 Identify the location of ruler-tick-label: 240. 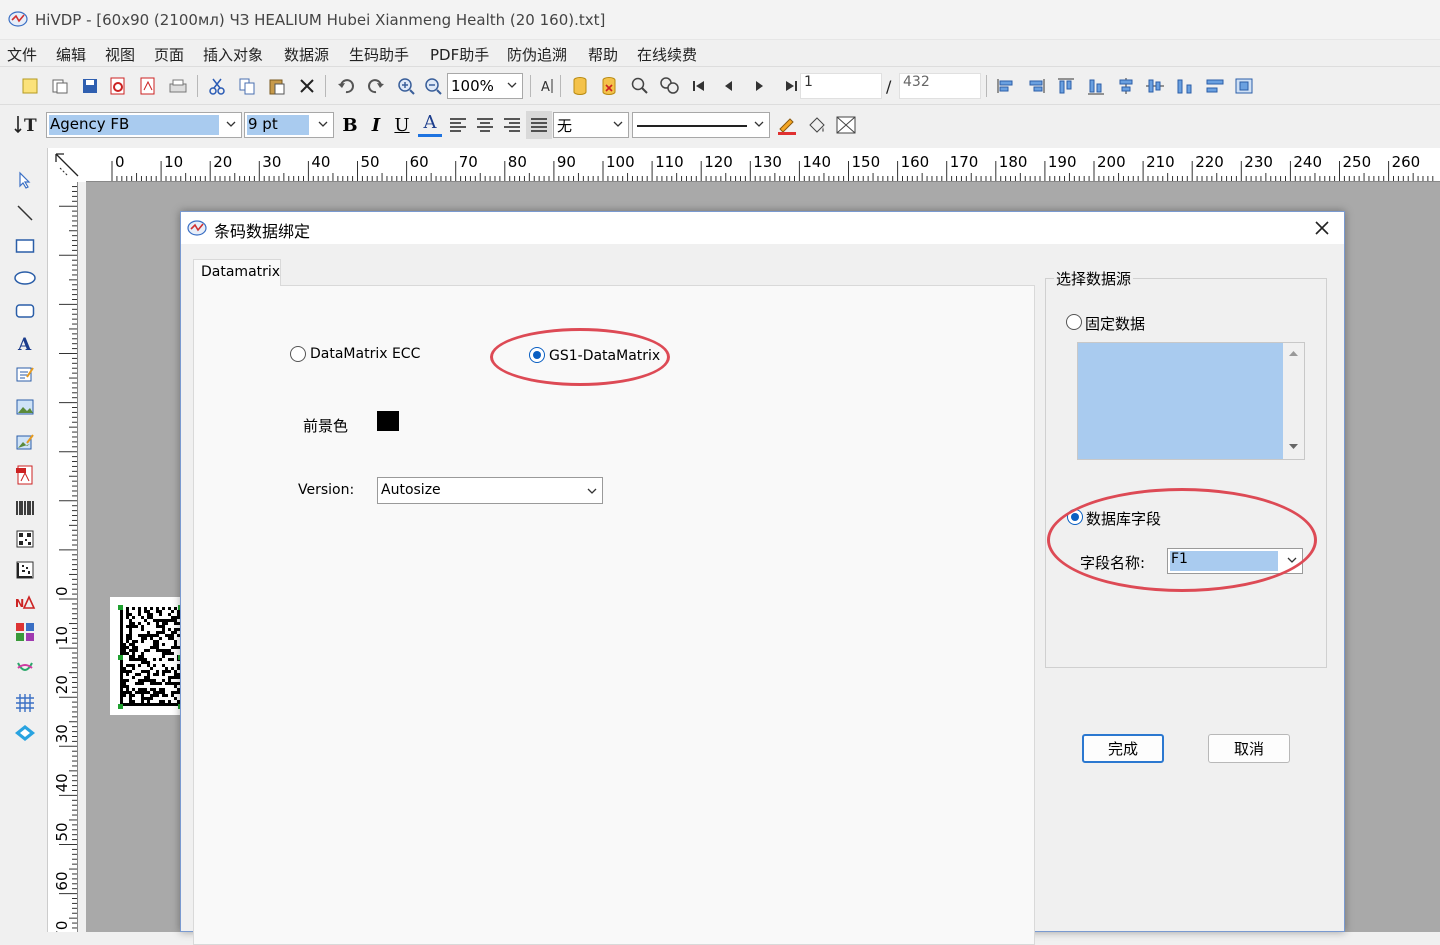
(1307, 162).